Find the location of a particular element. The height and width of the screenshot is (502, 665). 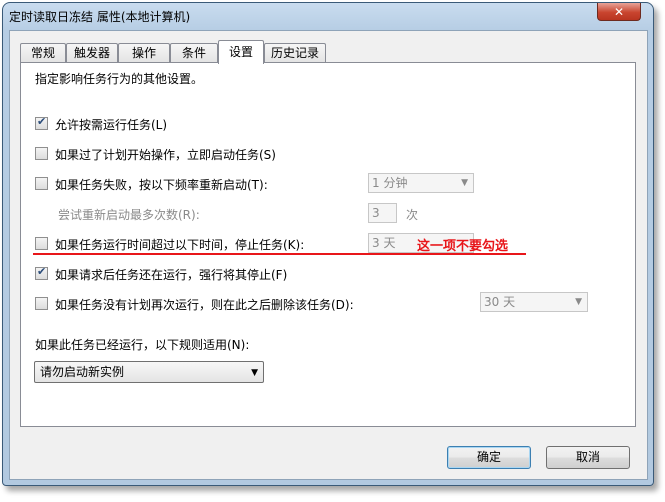

restart-on-fail-checkbox is located at coordinates (41, 183).